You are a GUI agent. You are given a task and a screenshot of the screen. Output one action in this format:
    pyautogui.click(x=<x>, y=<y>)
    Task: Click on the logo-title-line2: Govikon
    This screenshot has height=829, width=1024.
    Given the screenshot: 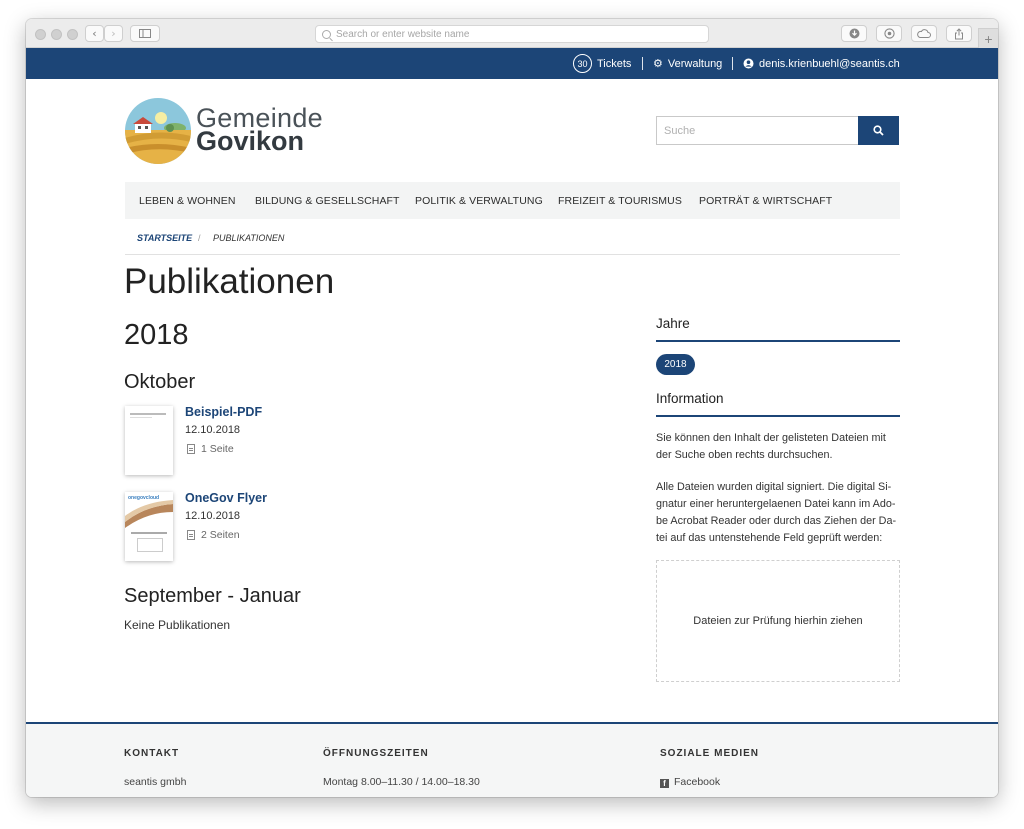 What is the action you would take?
    pyautogui.click(x=250, y=141)
    